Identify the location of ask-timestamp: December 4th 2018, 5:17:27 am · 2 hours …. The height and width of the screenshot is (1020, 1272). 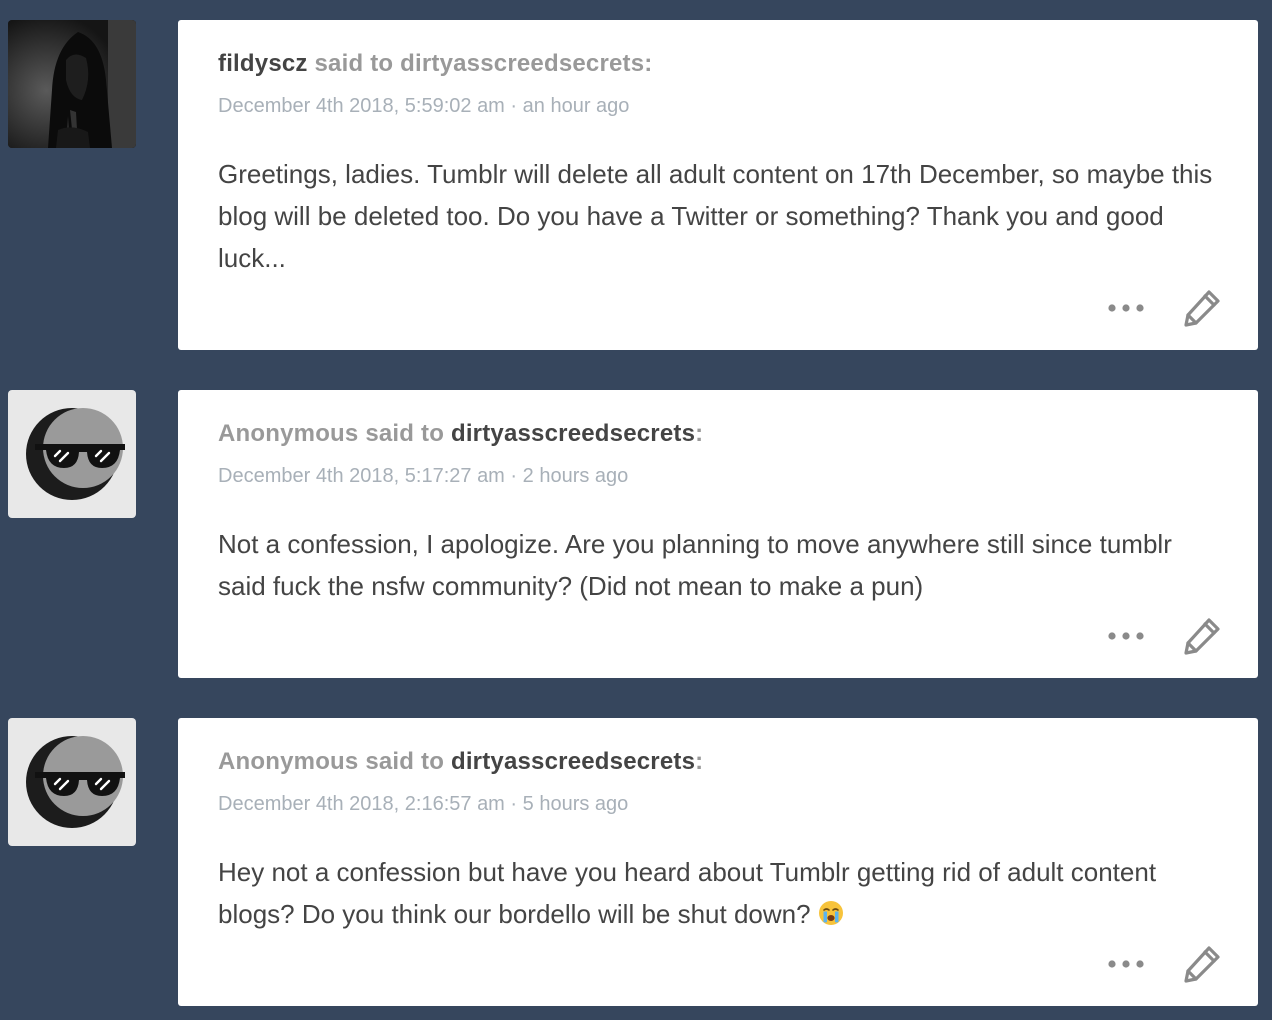
(423, 476).